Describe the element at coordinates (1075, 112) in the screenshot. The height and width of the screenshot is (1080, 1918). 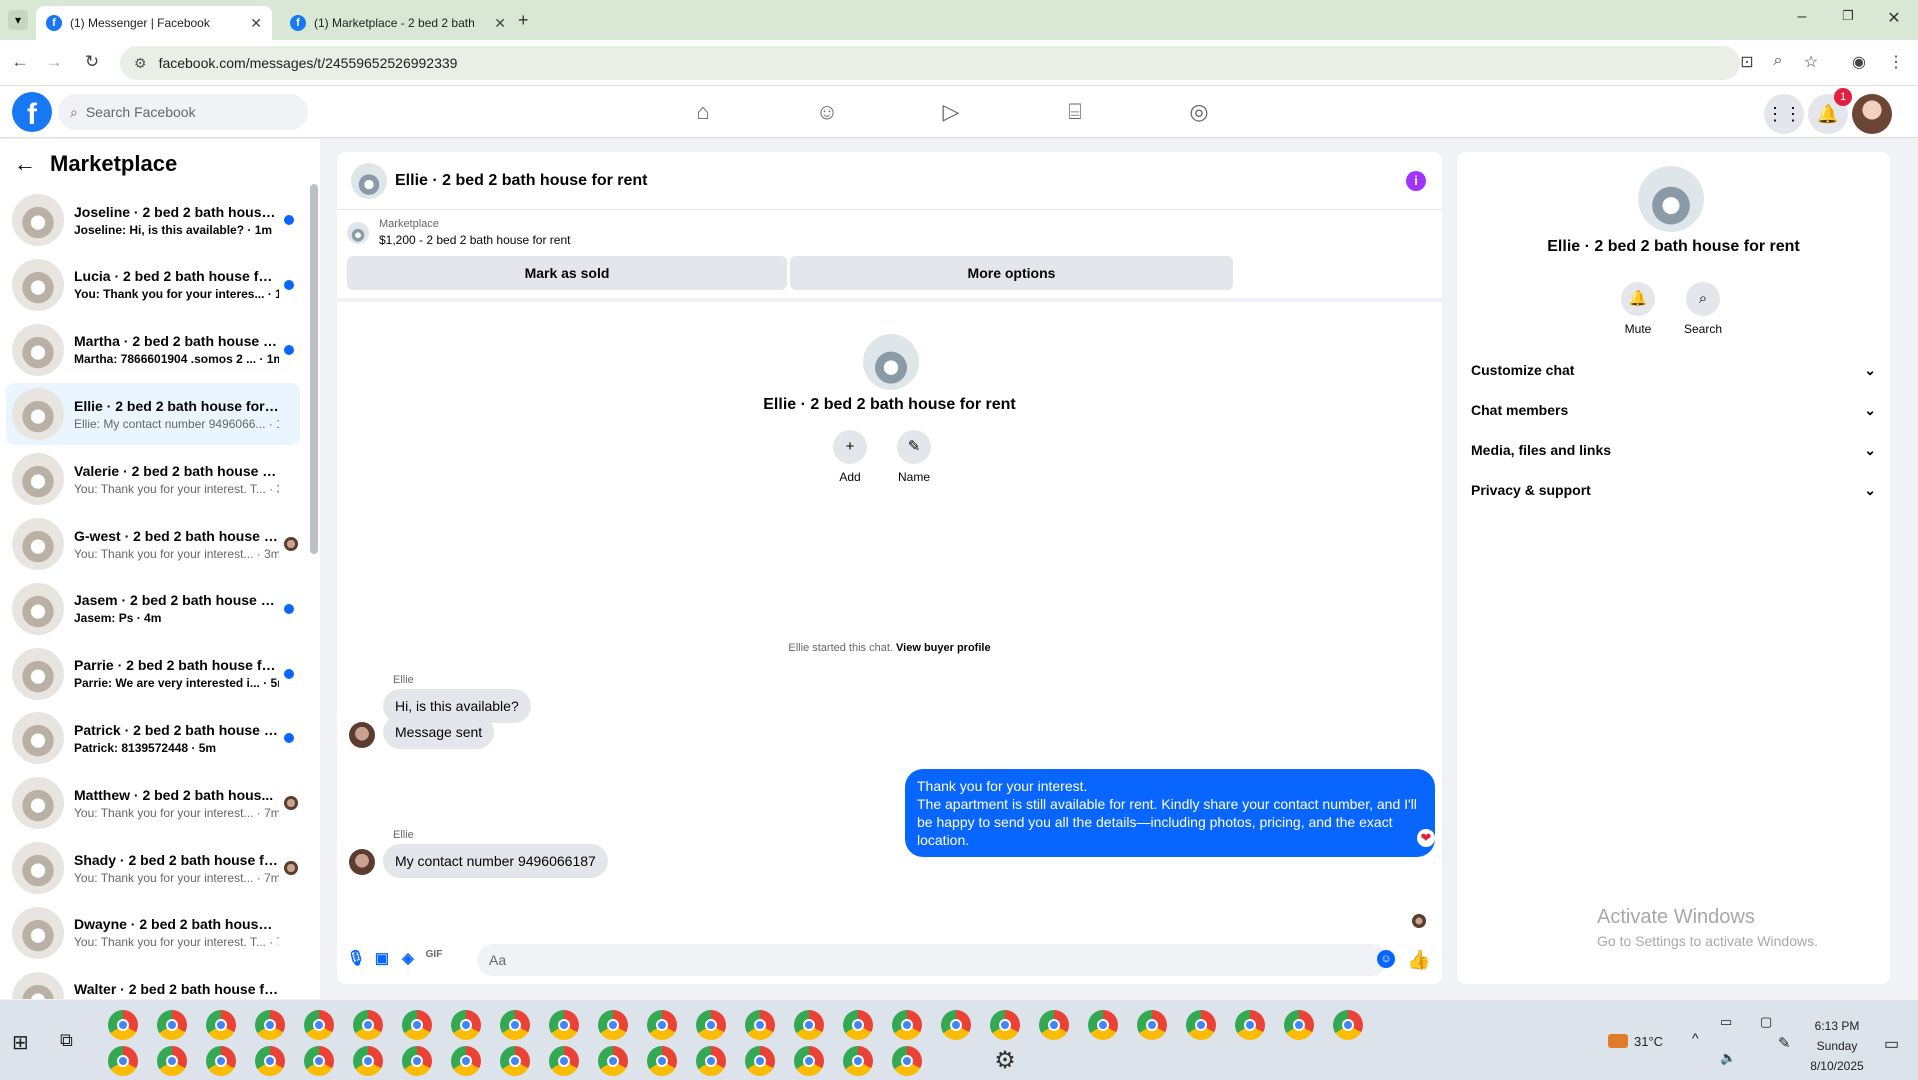
I see `marketplace-icon: ⌸` at that location.